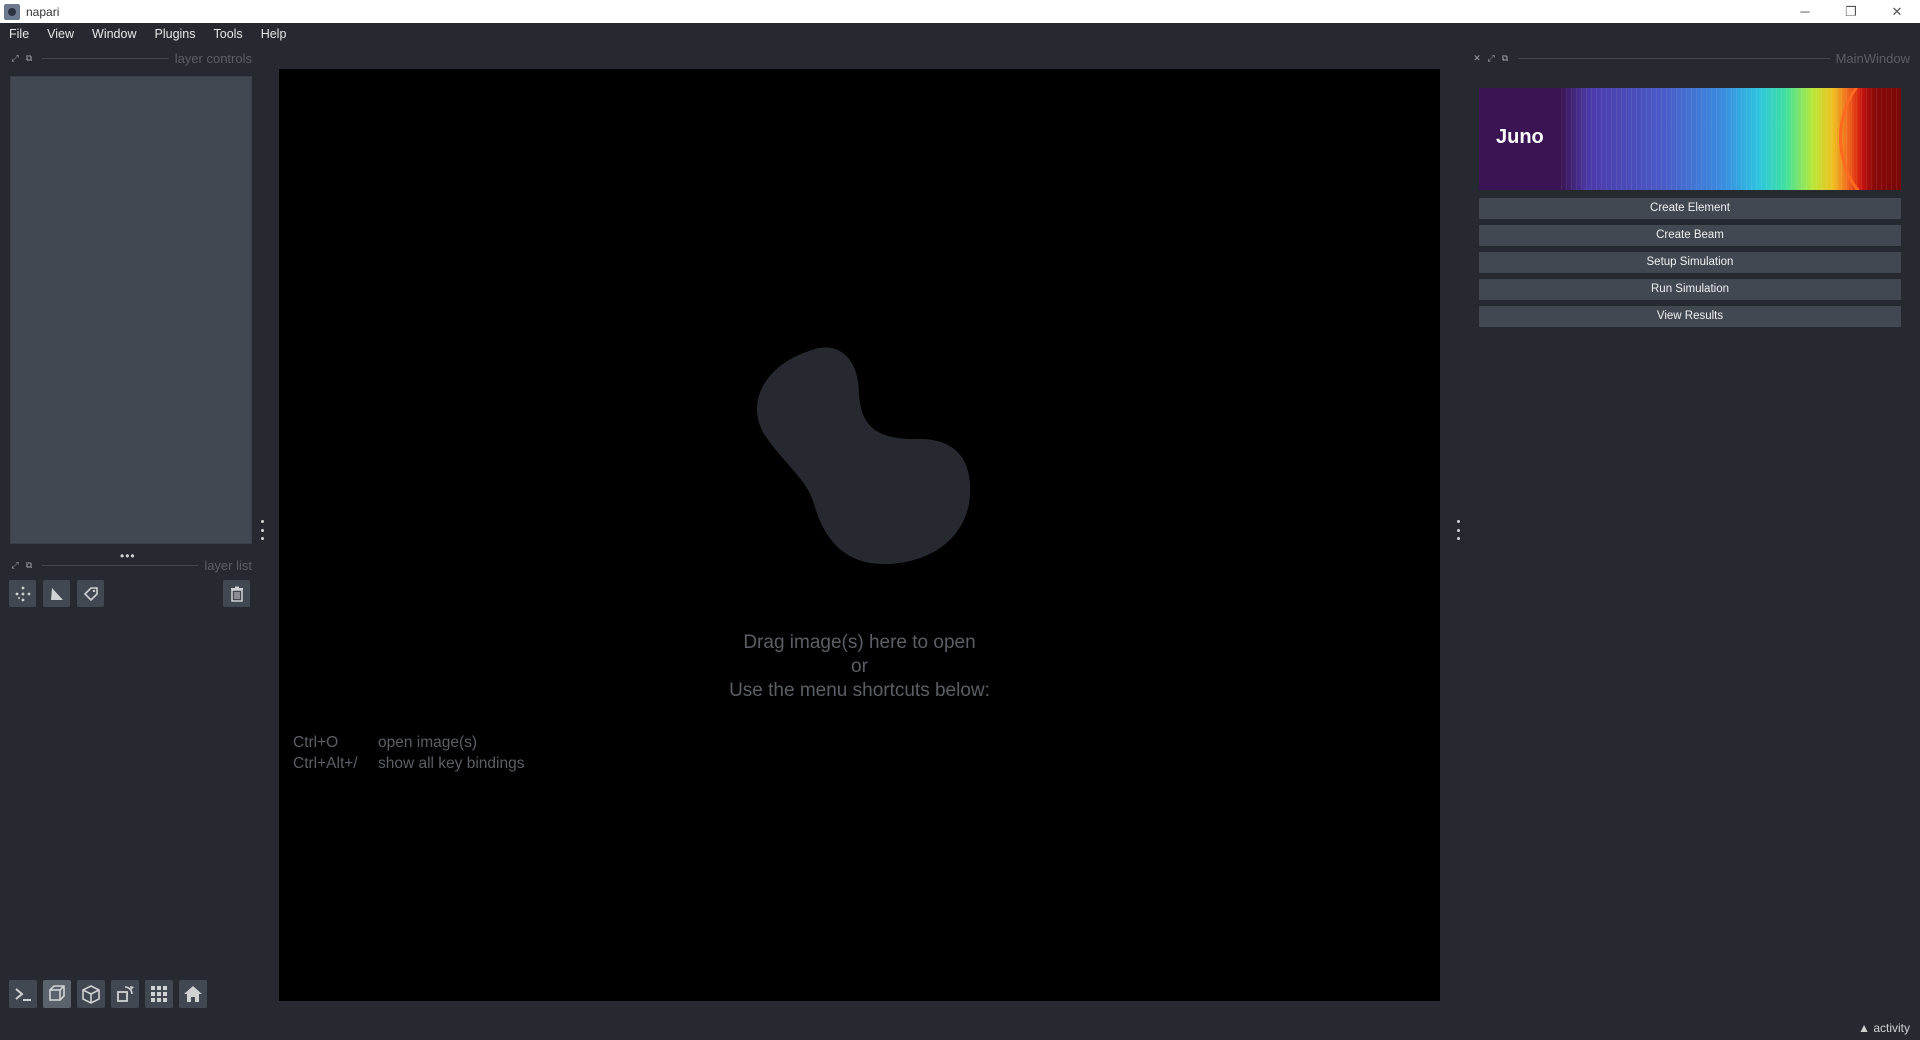  I want to click on napari-app-icon, so click(12, 11).